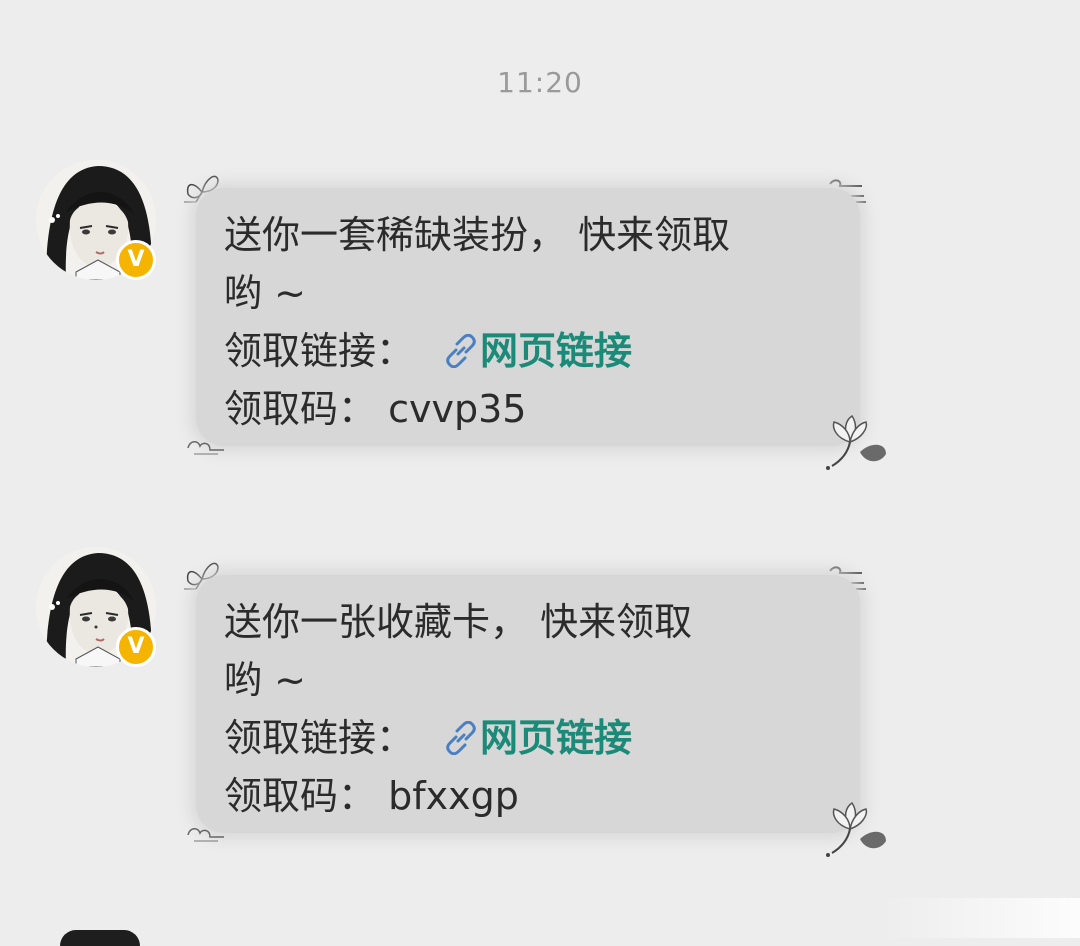  Describe the element at coordinates (980, 918) in the screenshot. I see `scroll-fade` at that location.